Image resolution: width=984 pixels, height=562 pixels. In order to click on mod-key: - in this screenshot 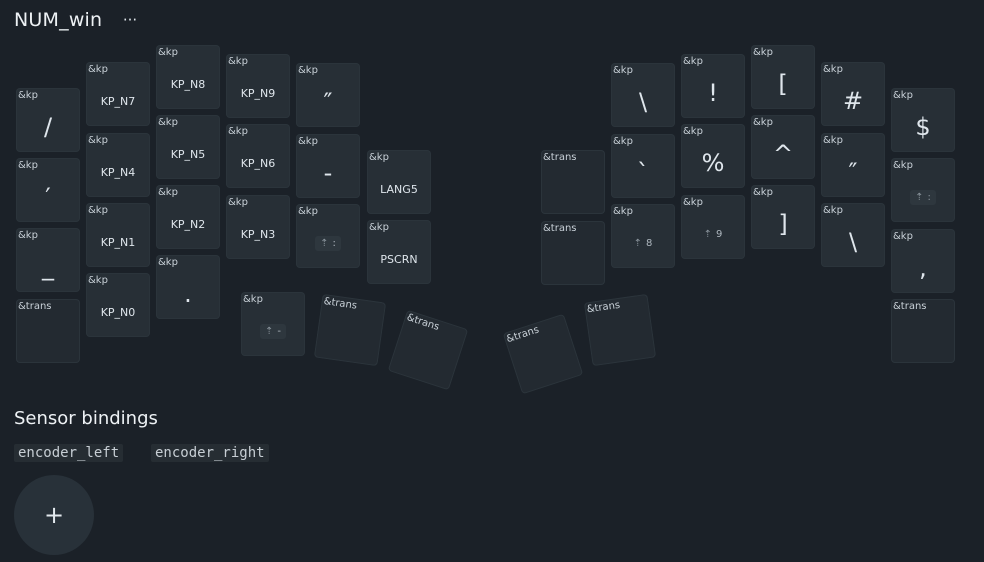, I will do `click(279, 331)`.